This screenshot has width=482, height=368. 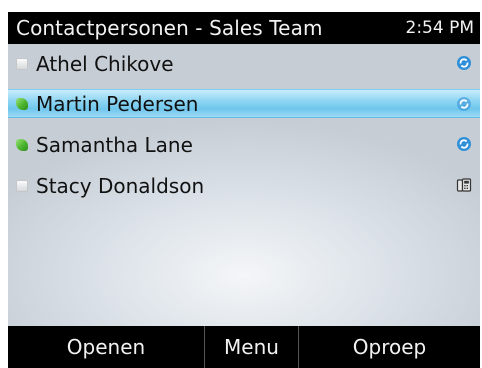 What do you see at coordinates (244, 63) in the screenshot?
I see `contact-item-athel-chikove: Athel Chikove` at bounding box center [244, 63].